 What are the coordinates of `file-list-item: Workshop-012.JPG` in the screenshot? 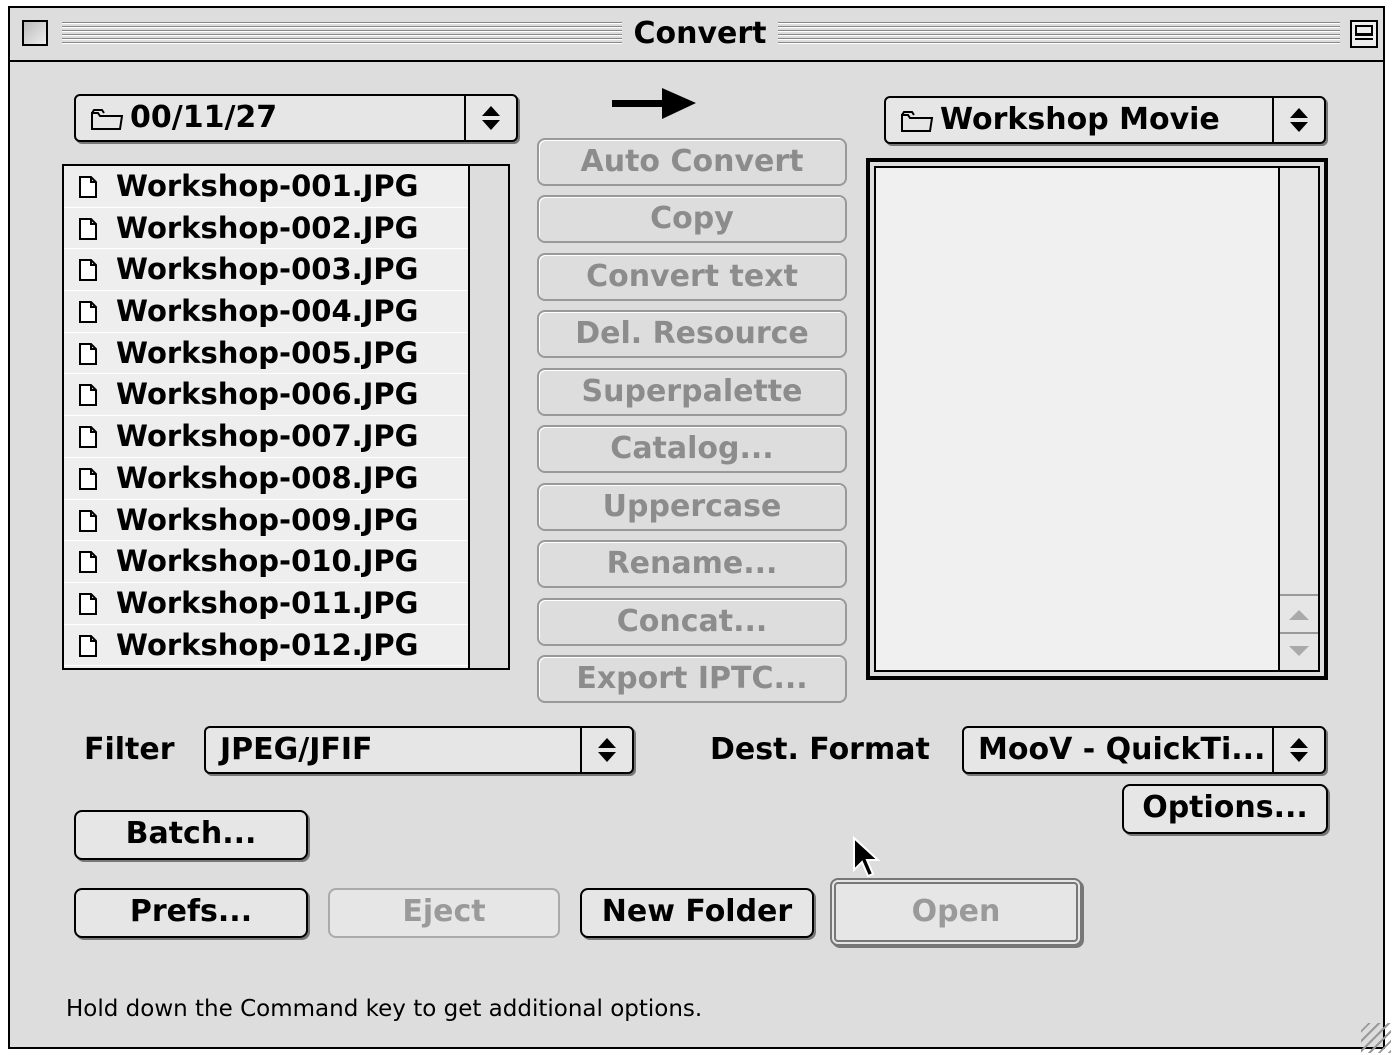 It's located at (267, 646).